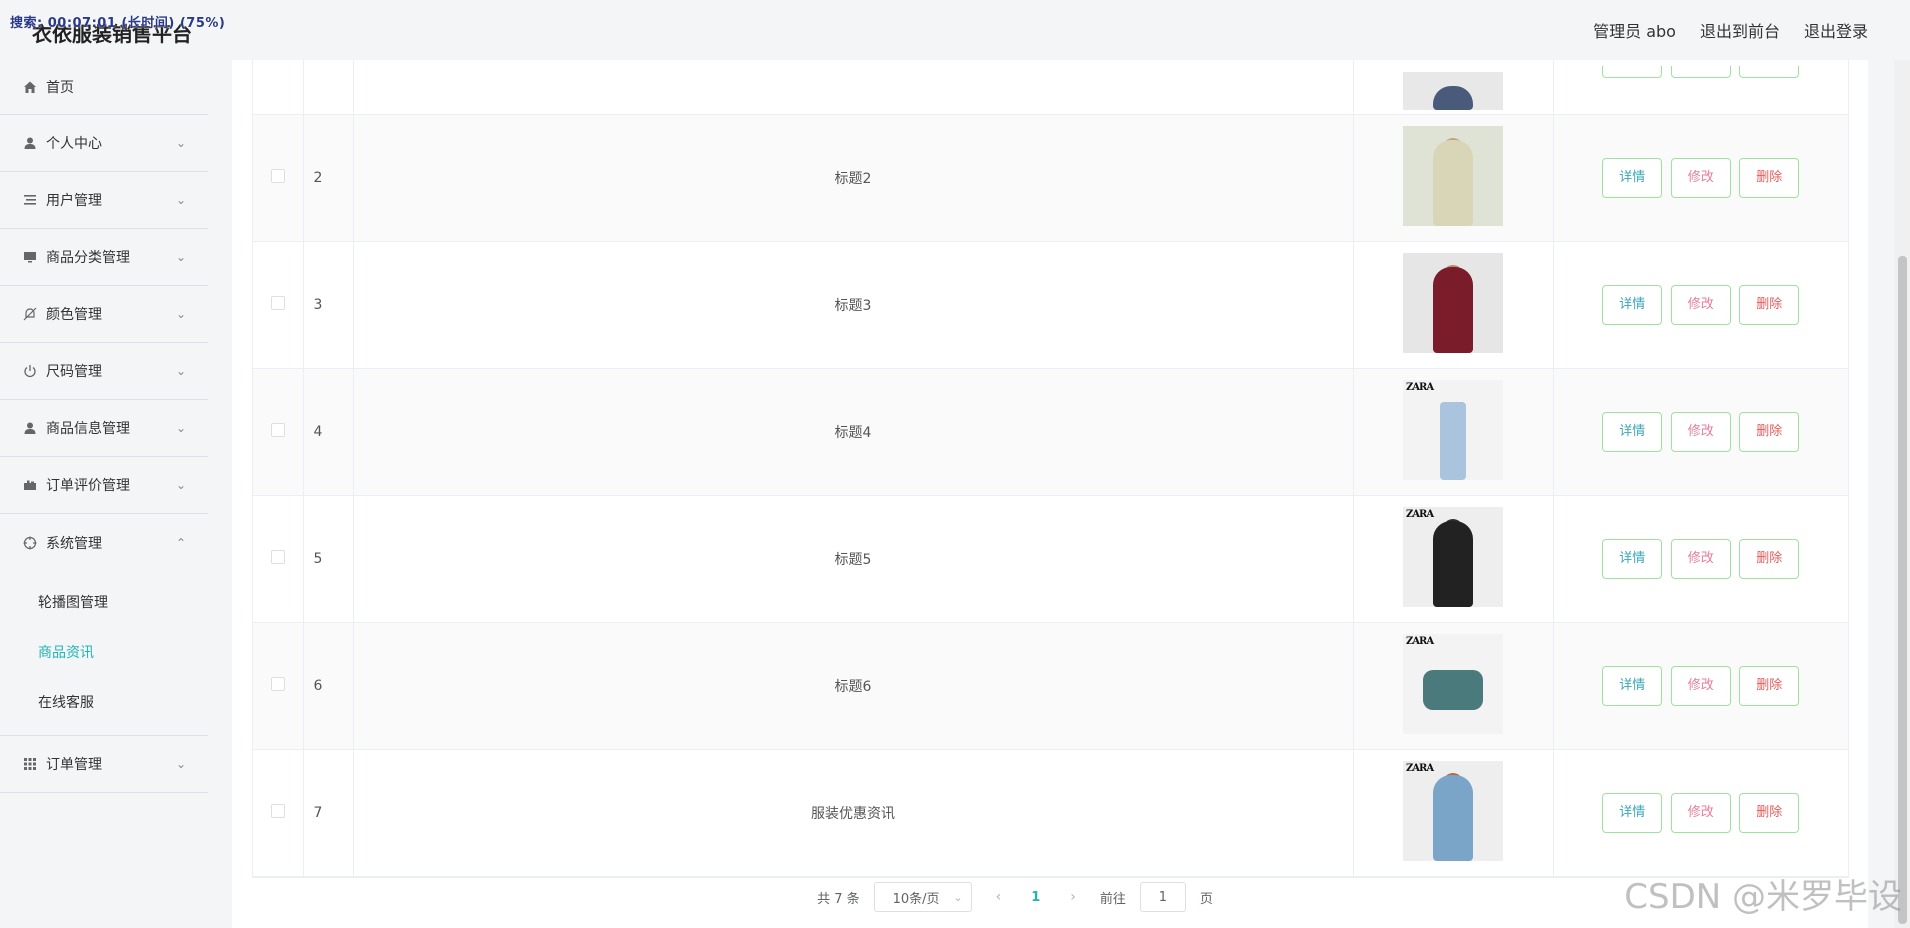 This screenshot has height=928, width=1910. What do you see at coordinates (1050, 87) in the screenshot?
I see `table-row: 详情 修改 删除` at bounding box center [1050, 87].